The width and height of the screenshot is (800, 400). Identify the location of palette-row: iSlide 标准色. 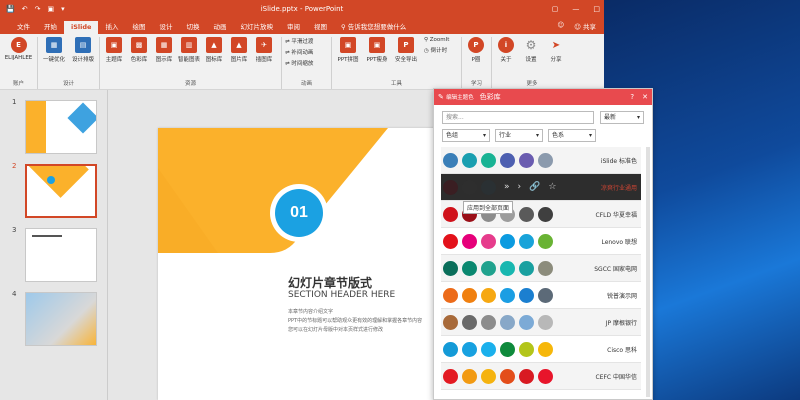
(541, 160).